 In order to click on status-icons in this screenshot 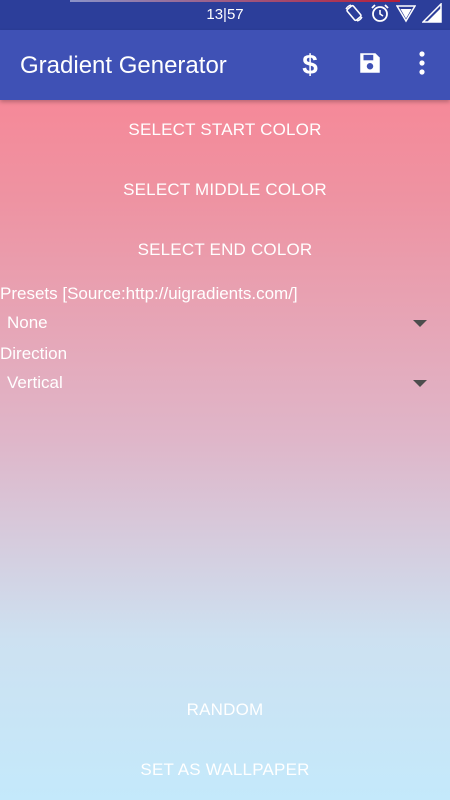, I will do `click(393, 14)`.